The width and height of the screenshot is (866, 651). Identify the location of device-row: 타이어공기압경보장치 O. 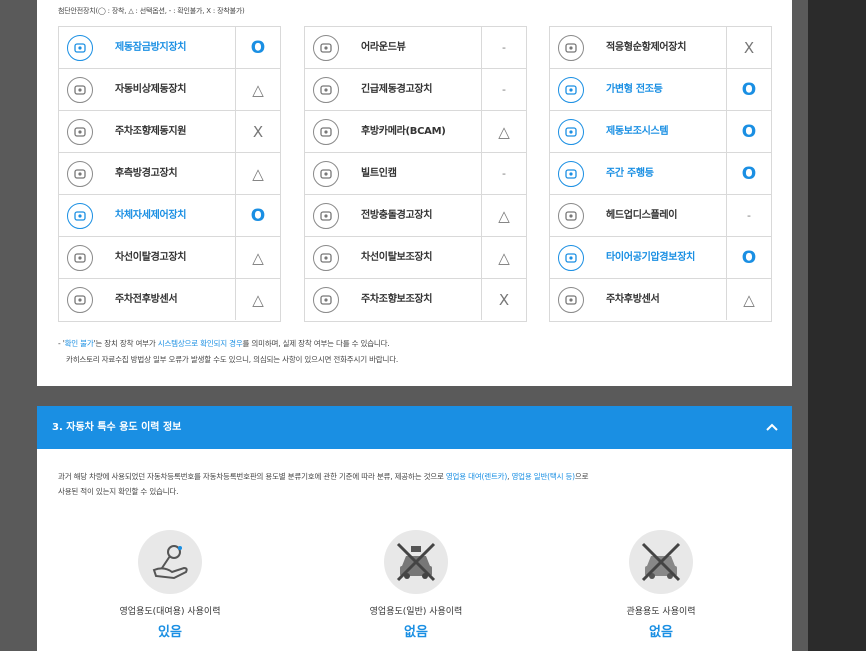
(660, 258).